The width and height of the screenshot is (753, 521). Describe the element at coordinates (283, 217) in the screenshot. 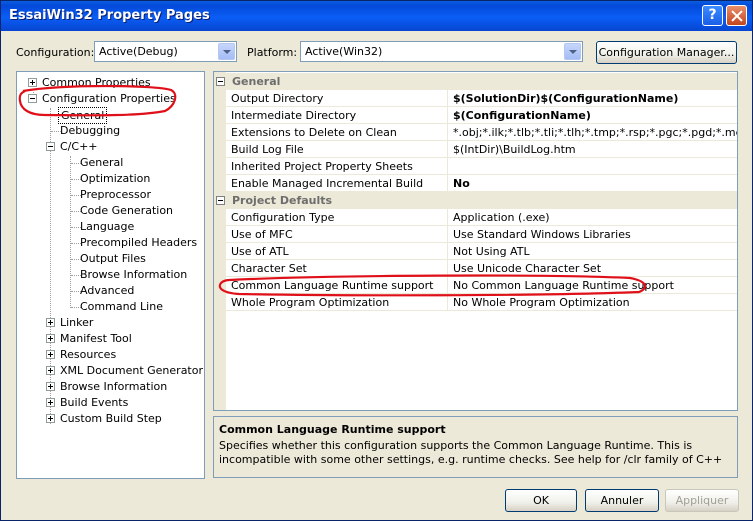

I see `property-name: Configuration Type` at that location.